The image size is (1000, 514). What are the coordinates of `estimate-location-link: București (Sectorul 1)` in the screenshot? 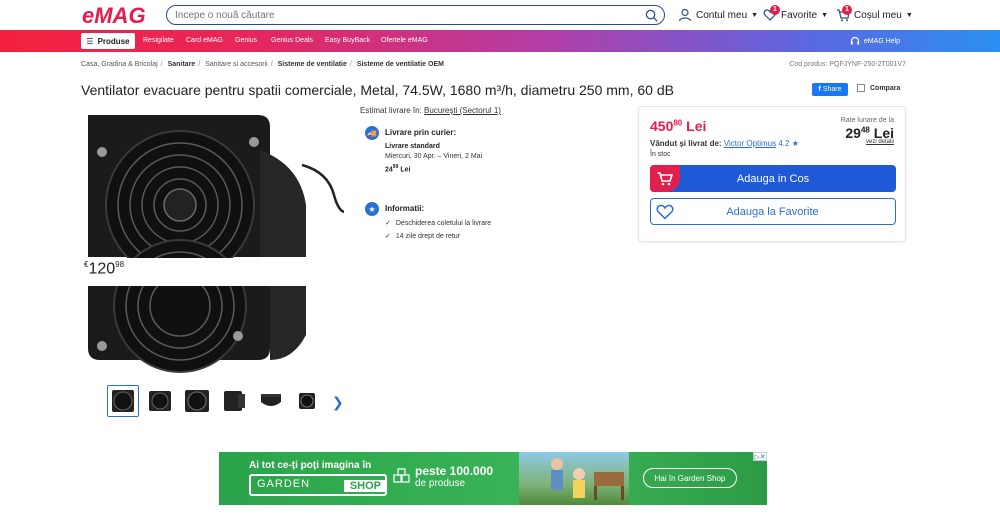 It's located at (462, 110).